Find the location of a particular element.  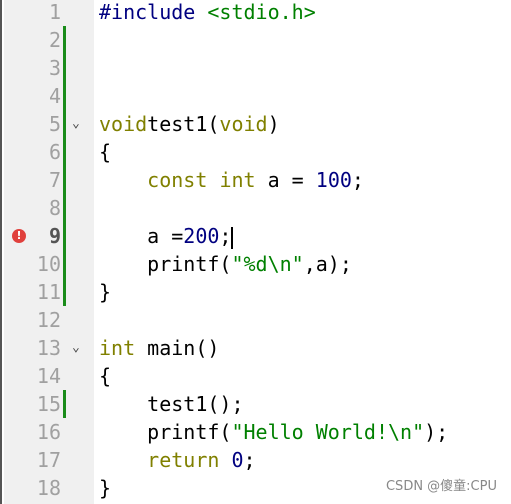

code-line: 2 is located at coordinates (256, 40).